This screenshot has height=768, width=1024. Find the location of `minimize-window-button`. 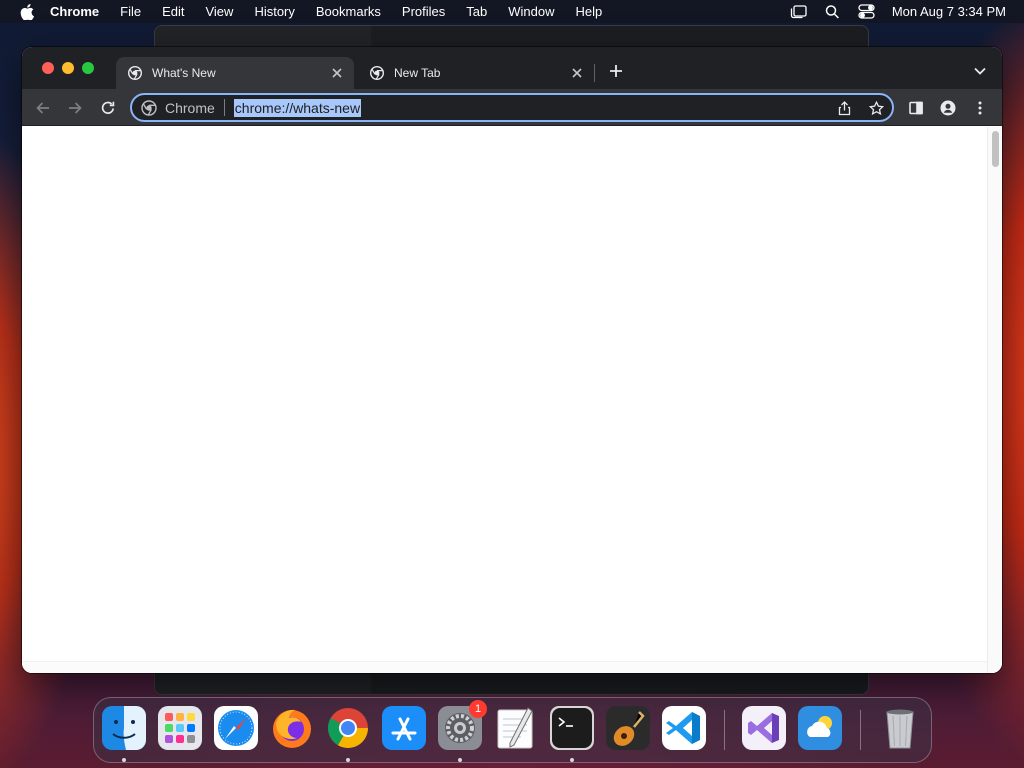

minimize-window-button is located at coordinates (68, 68).